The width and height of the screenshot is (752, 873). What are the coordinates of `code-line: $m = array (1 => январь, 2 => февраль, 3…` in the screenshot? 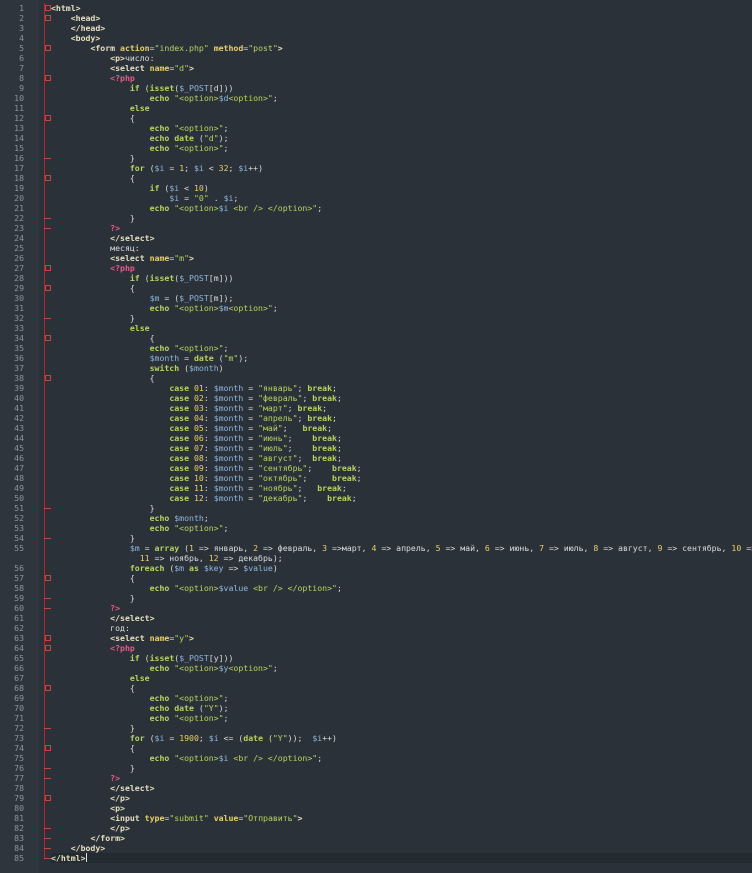 It's located at (401, 548).